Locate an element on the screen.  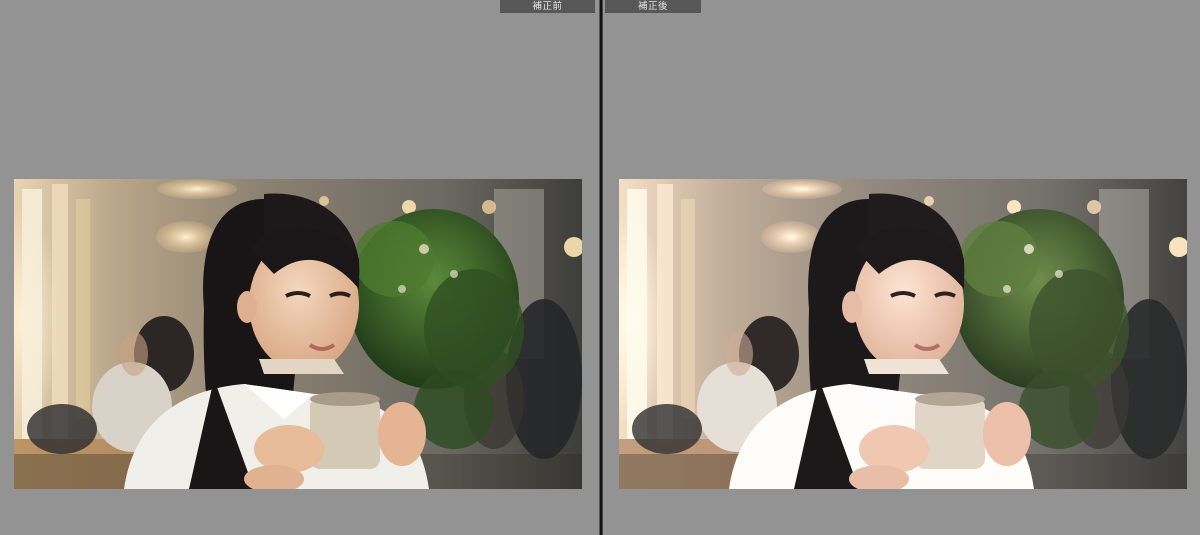
after-label: 補正後 is located at coordinates (653, 6).